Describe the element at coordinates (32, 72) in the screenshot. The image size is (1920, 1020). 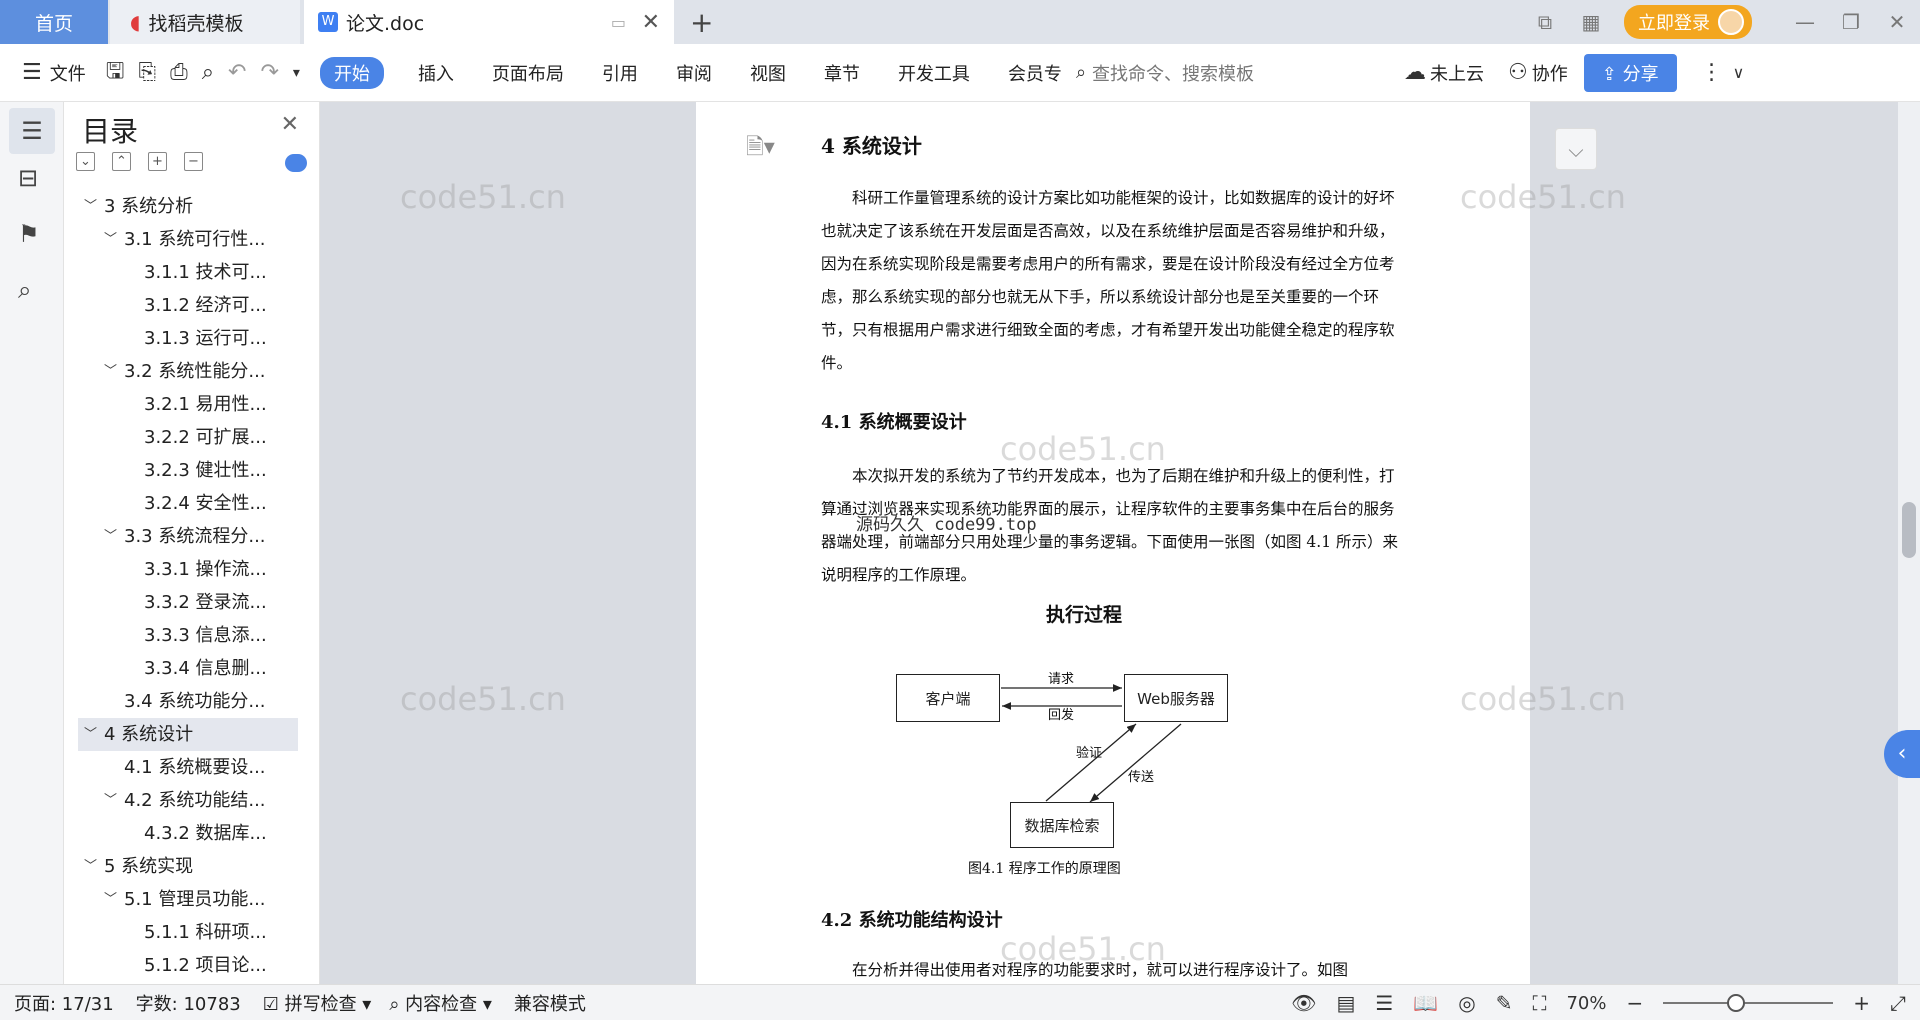
I see `hamburger-icon: ☰` at that location.